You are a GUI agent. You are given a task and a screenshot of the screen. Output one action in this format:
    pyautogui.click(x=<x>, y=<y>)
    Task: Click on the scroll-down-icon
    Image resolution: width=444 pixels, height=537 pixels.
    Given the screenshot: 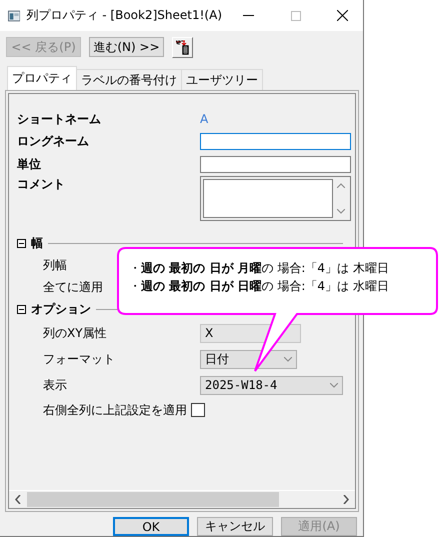 What is the action you would take?
    pyautogui.click(x=341, y=211)
    